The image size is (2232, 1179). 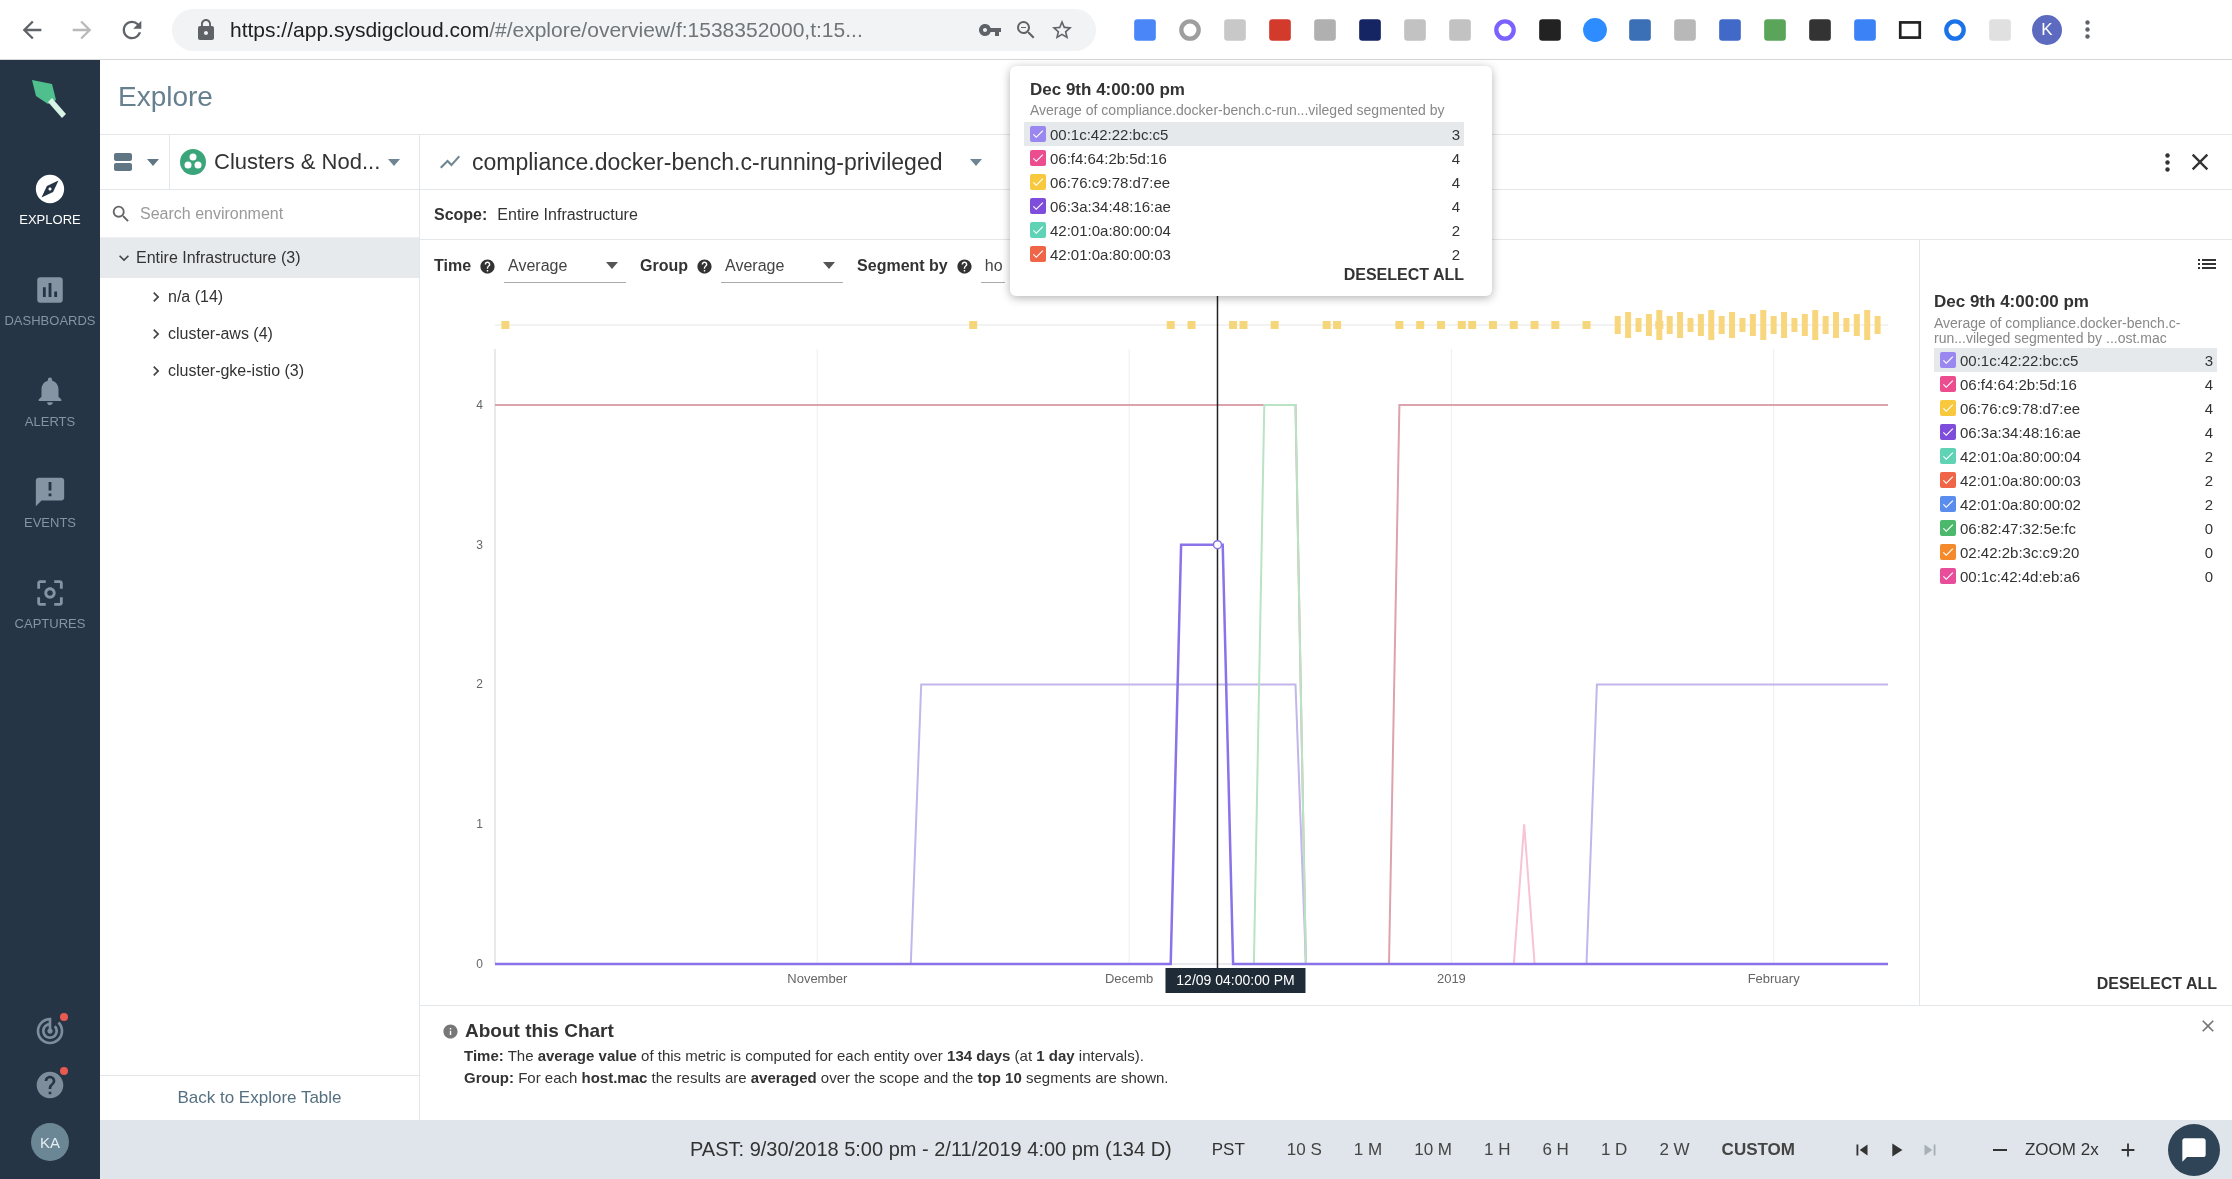 I want to click on scope-label: Scope:, so click(x=461, y=214).